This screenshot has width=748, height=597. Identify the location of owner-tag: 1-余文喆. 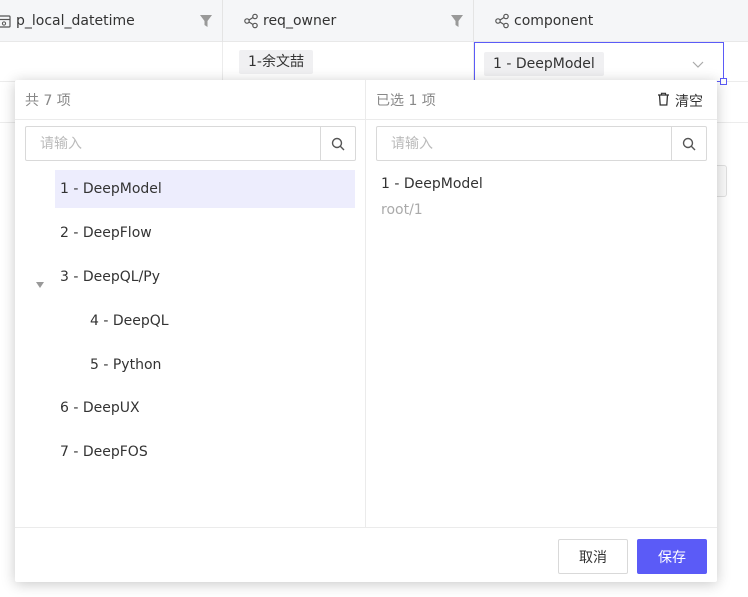
(276, 62).